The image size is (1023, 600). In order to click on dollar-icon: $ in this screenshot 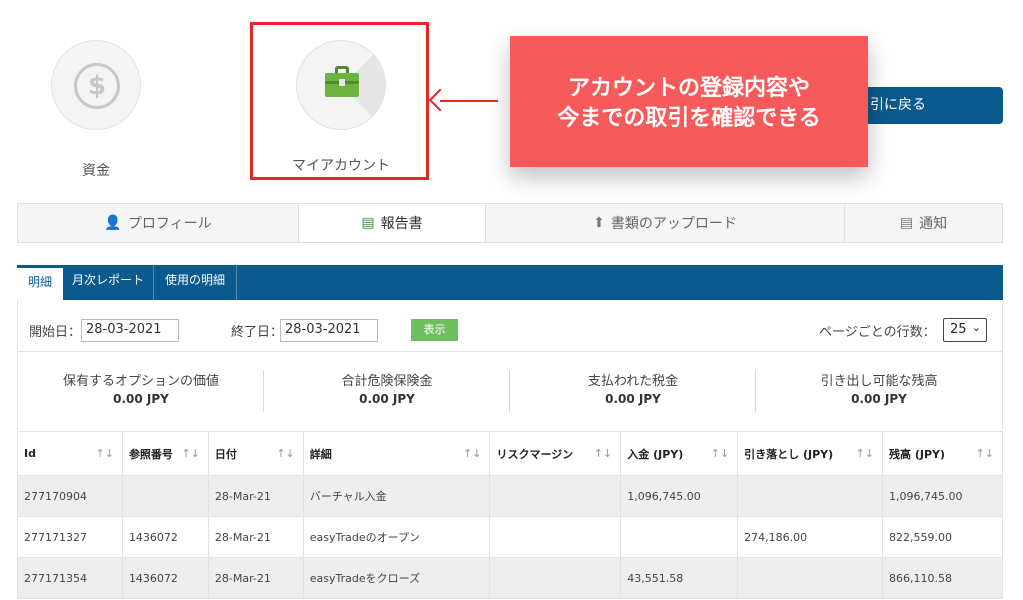, I will do `click(97, 86)`.